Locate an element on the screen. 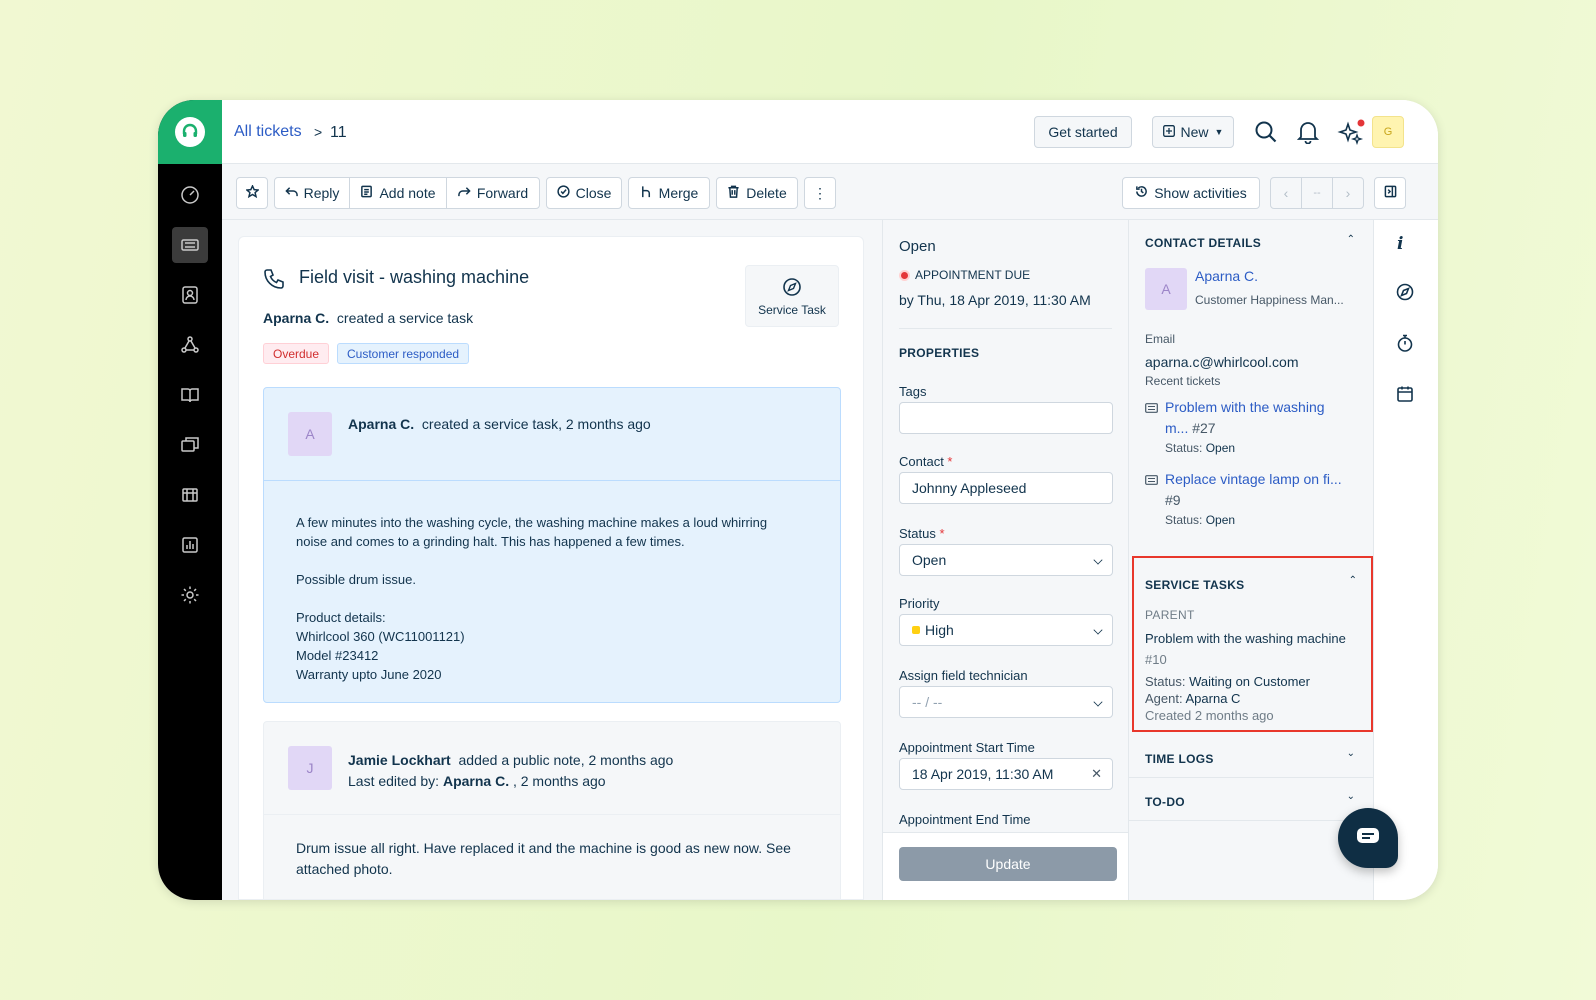  recent-ticket-2-number: #9 is located at coordinates (1173, 500).